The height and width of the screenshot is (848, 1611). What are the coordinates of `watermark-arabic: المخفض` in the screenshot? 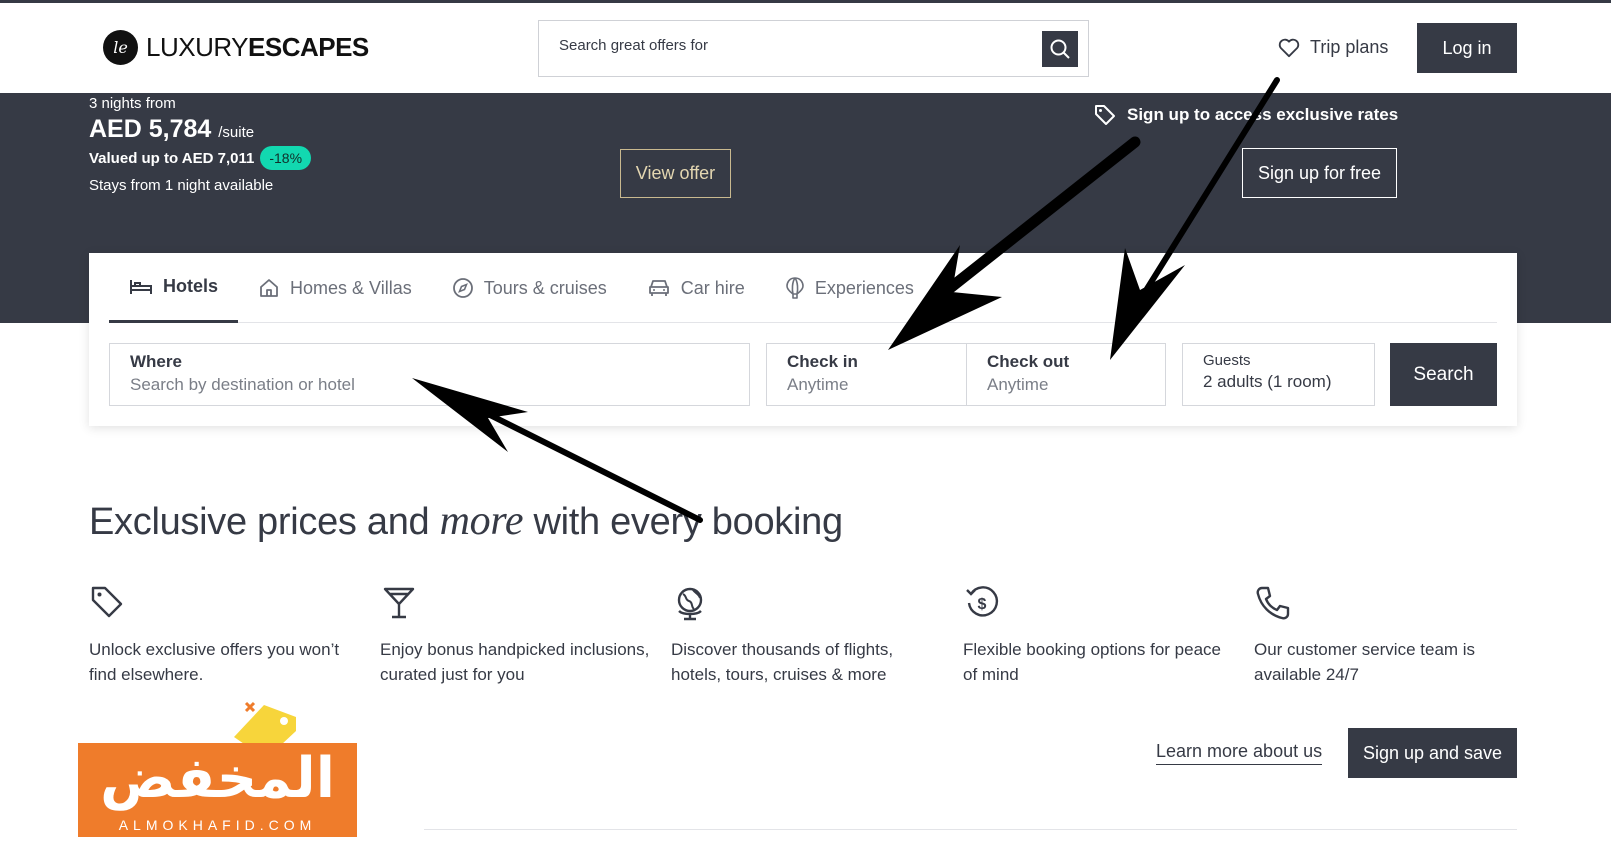 It's located at (217, 778).